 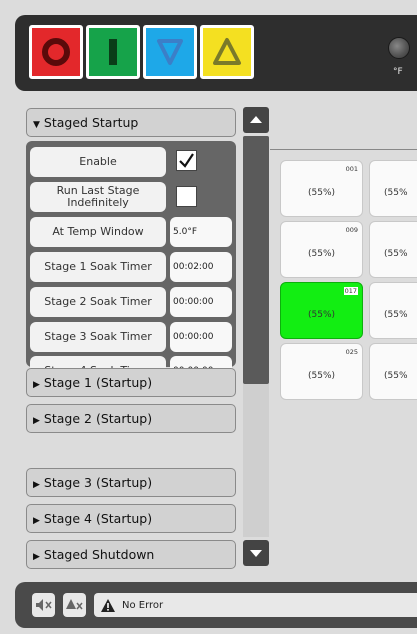 I want to click on status-bar: No Error, so click(x=216, y=605).